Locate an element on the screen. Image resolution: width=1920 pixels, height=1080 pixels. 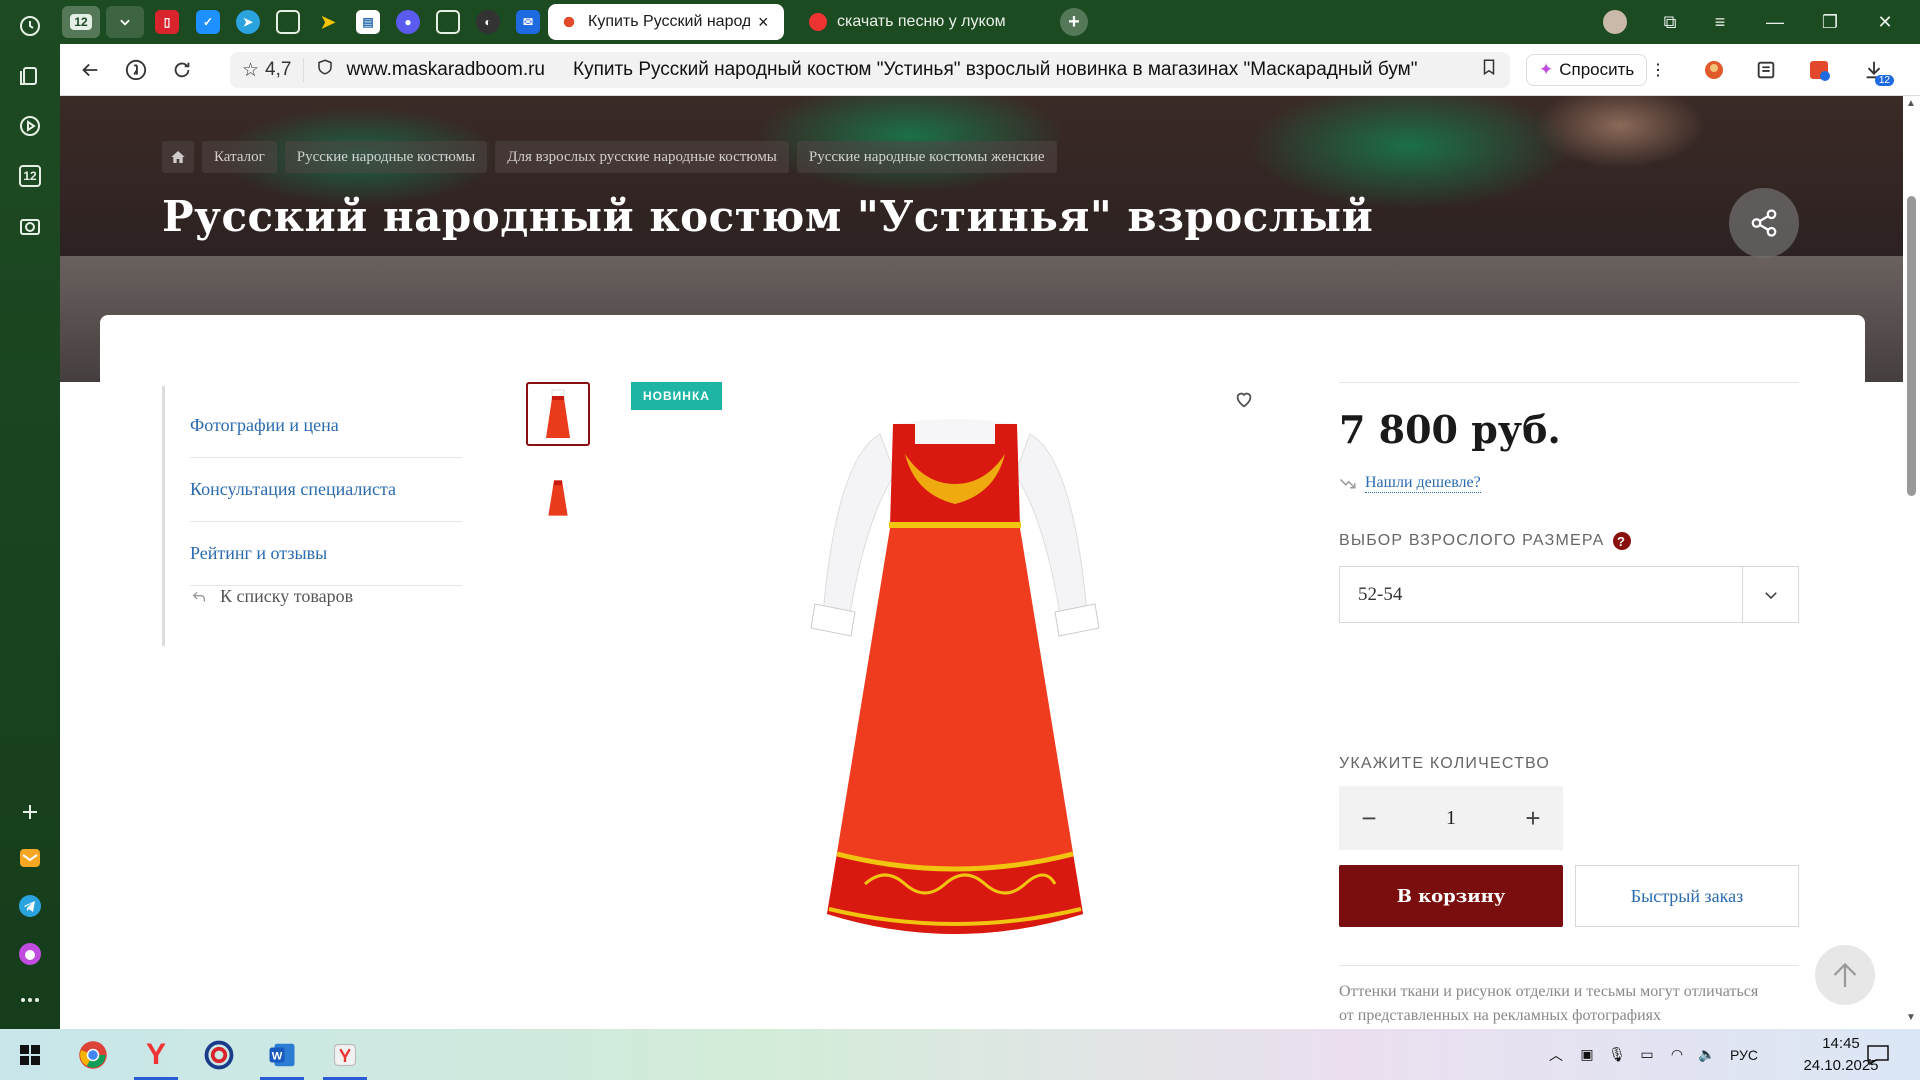
history-icon is located at coordinates (30, 26).